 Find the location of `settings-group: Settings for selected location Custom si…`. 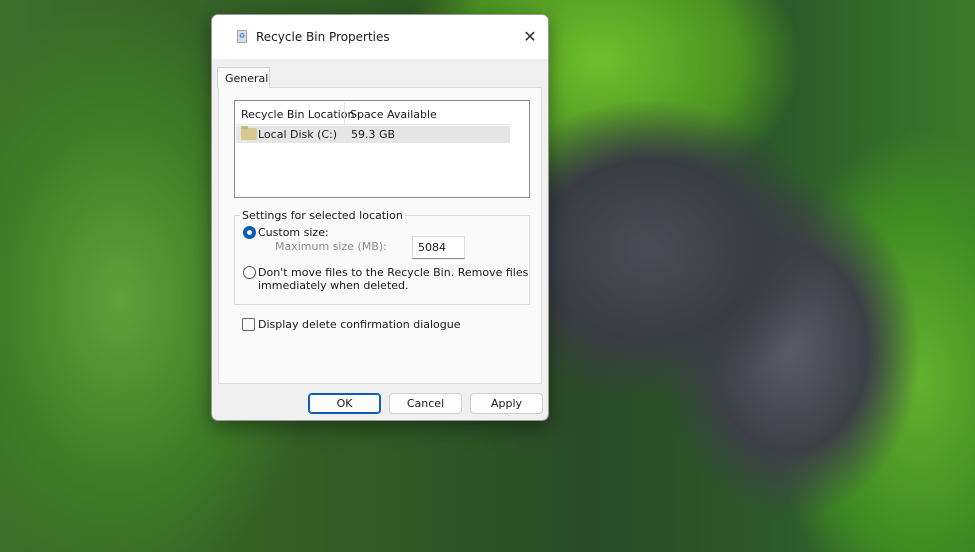

settings-group: Settings for selected location Custom si… is located at coordinates (382, 257).